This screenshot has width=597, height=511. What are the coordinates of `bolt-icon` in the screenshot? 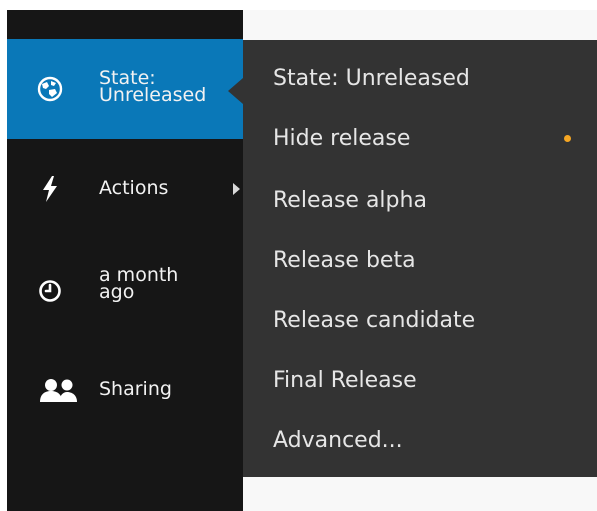 It's located at (50, 189).